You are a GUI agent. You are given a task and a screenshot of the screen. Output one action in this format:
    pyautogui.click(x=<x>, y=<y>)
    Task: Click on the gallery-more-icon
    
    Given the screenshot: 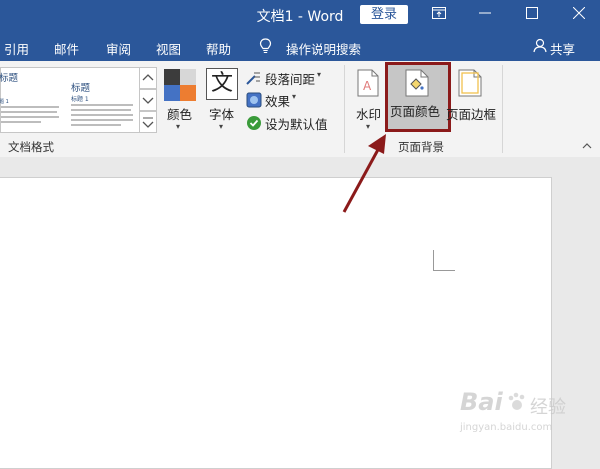 What is the action you would take?
    pyautogui.click(x=148, y=122)
    